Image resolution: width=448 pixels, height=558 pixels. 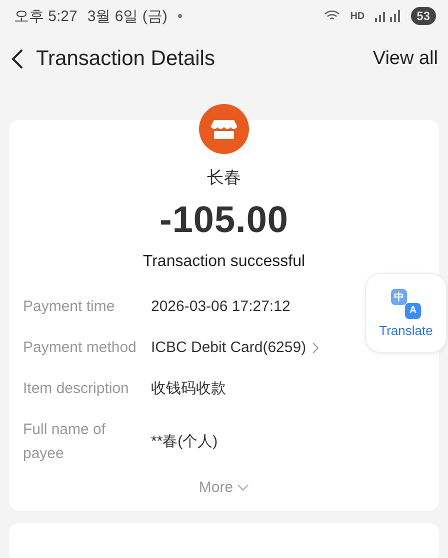 I want to click on detail-value: ICBC Debit Card(6259), so click(x=228, y=348).